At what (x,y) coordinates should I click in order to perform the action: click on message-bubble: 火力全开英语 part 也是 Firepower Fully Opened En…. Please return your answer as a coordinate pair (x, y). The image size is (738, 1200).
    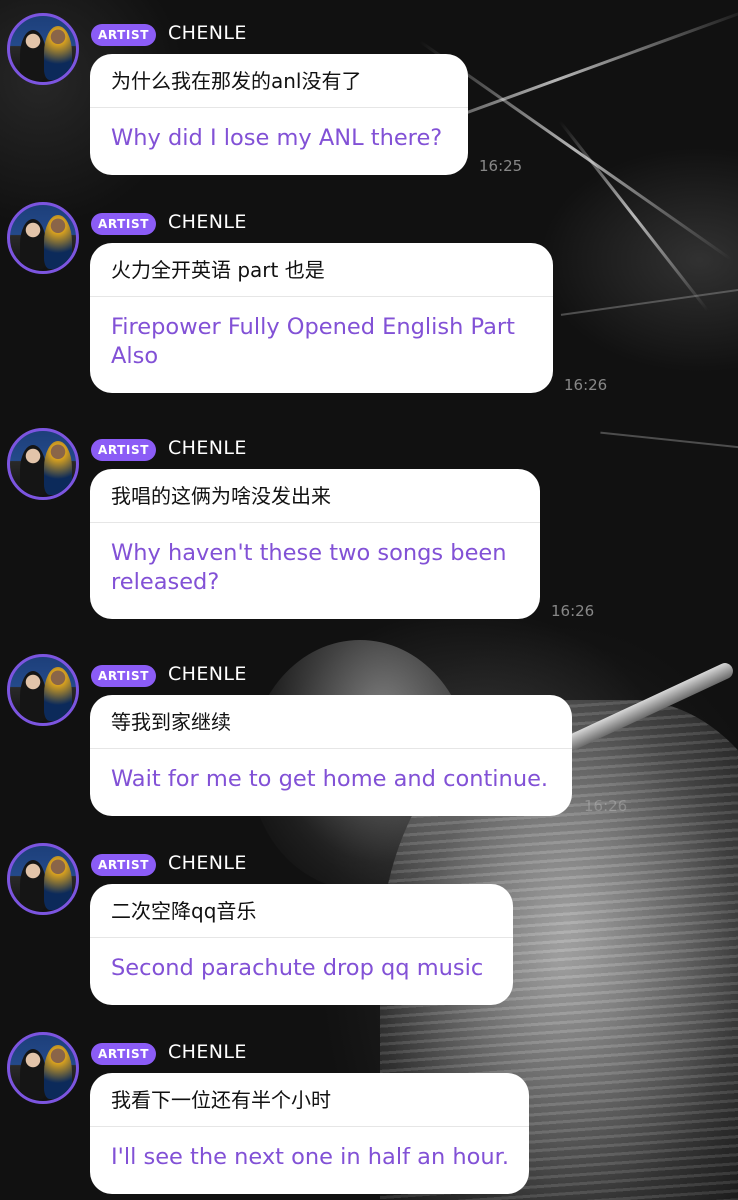
    Looking at the image, I should click on (321, 318).